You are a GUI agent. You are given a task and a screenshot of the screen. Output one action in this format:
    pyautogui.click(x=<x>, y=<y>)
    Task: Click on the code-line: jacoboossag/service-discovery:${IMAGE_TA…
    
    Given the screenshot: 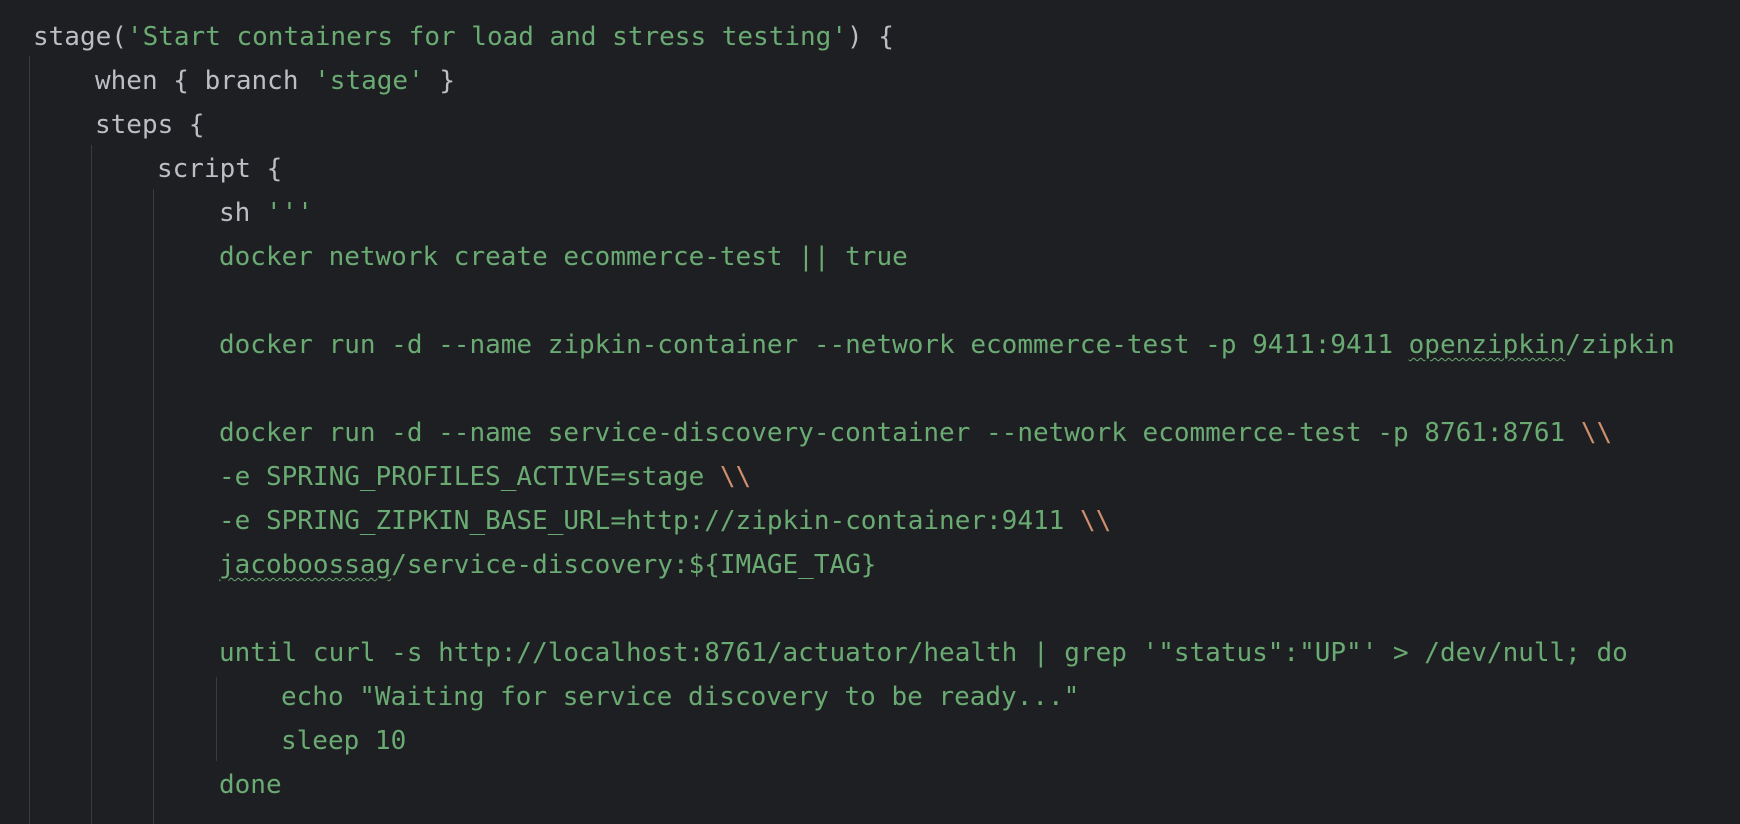 What is the action you would take?
    pyautogui.click(x=547, y=565)
    